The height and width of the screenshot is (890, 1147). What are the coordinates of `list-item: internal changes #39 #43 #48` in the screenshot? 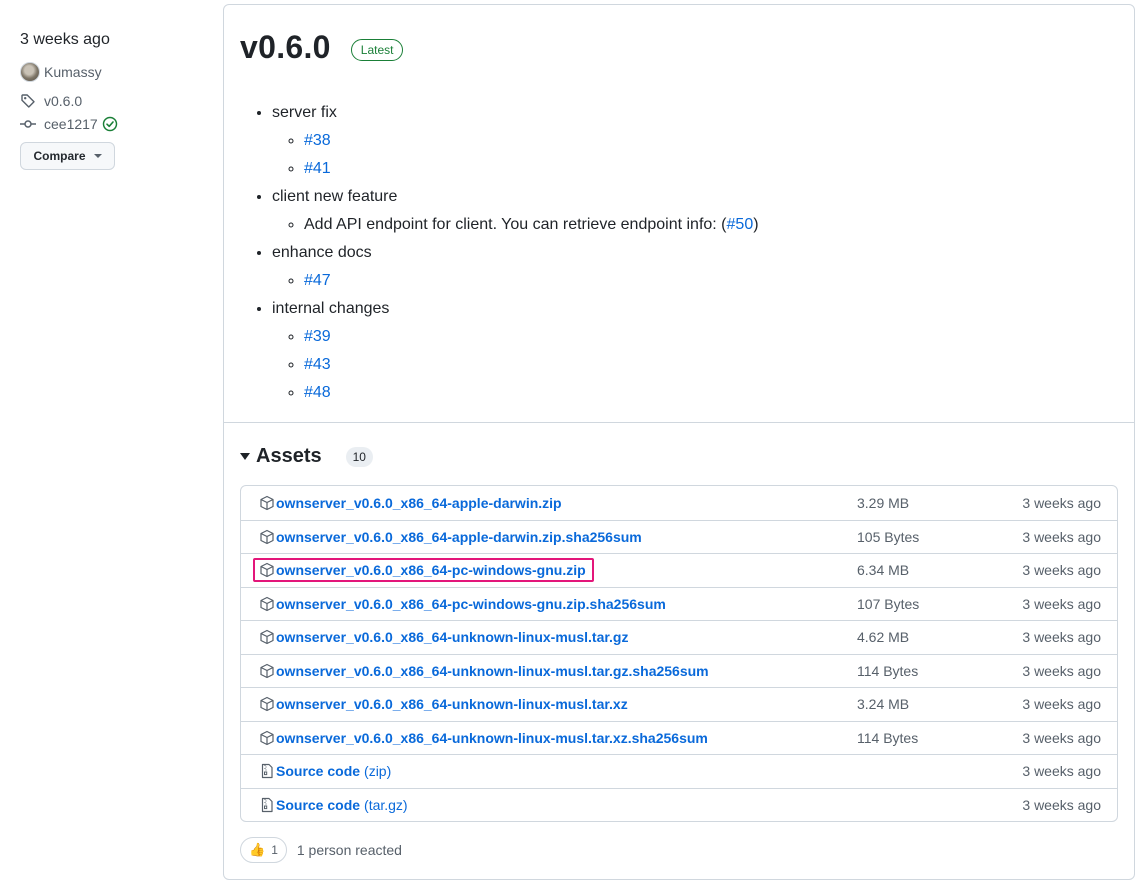 It's located at (515, 351).